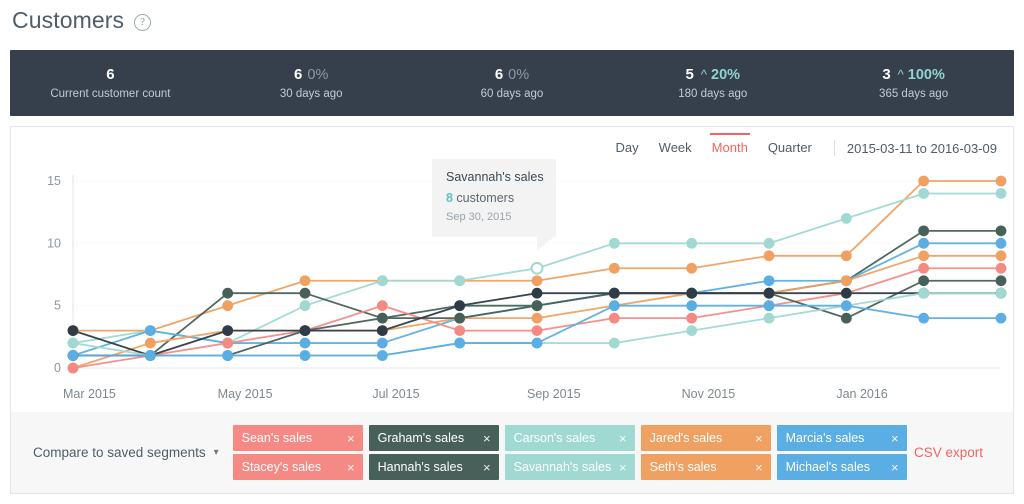  I want to click on segment-chip: Carson's sales ×, so click(569, 438).